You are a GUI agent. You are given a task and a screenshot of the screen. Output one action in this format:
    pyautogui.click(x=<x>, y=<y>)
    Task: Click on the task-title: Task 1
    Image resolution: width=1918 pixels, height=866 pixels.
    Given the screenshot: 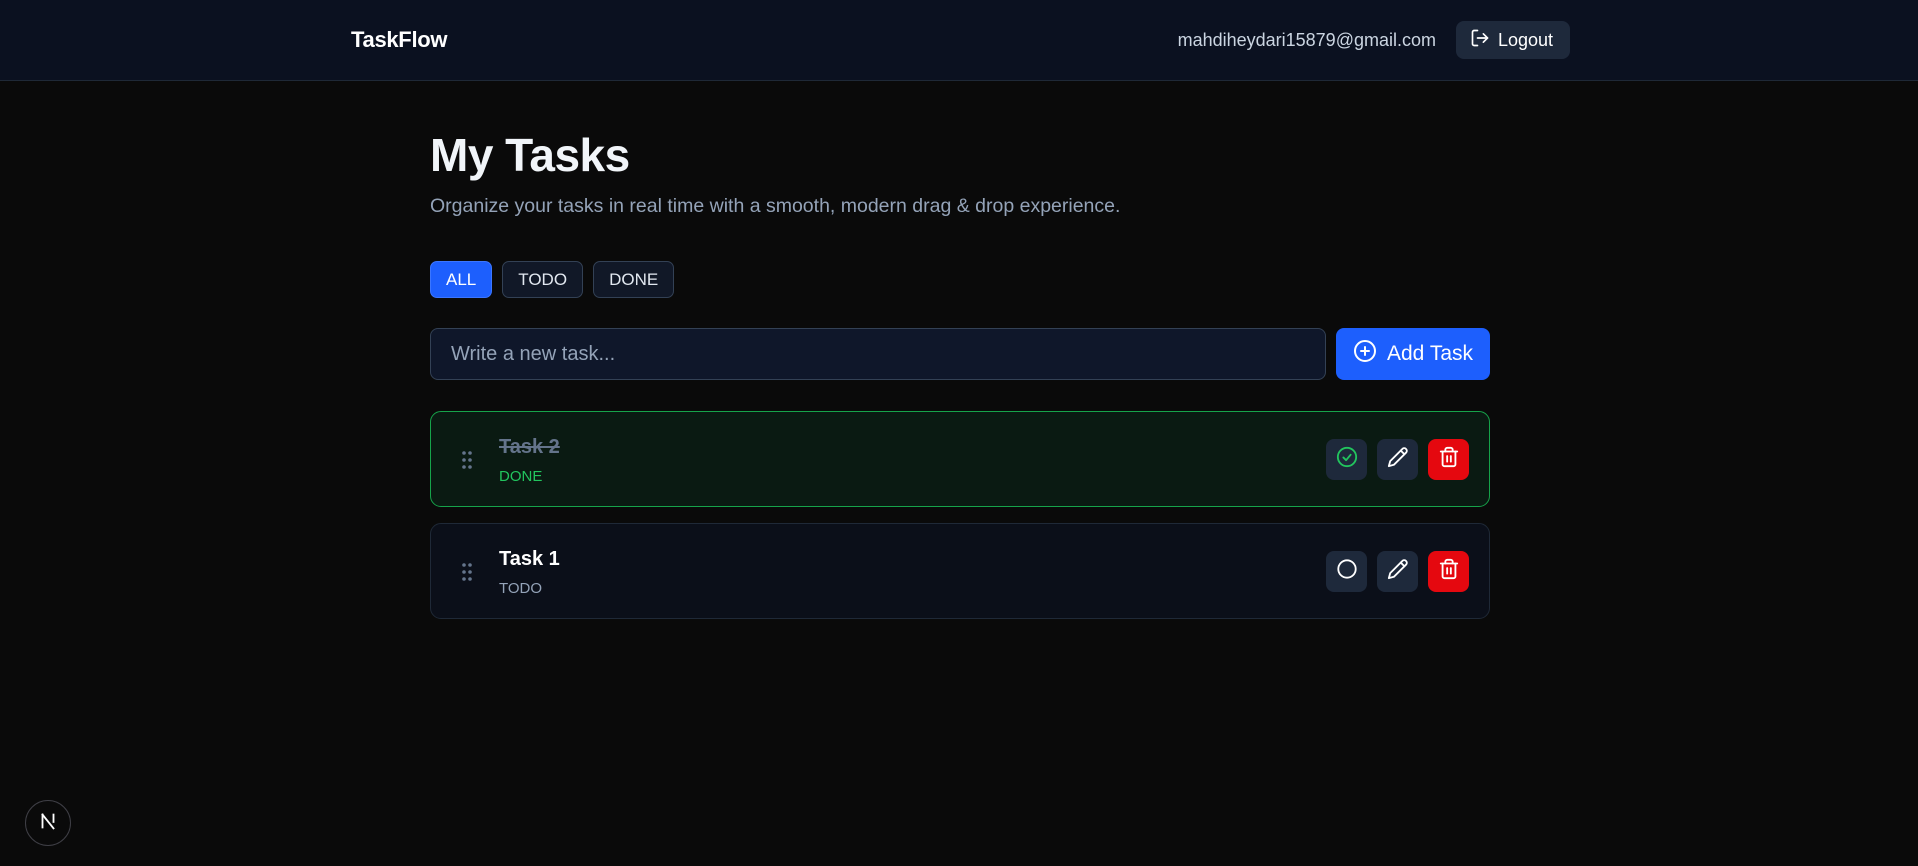 What is the action you would take?
    pyautogui.click(x=529, y=559)
    